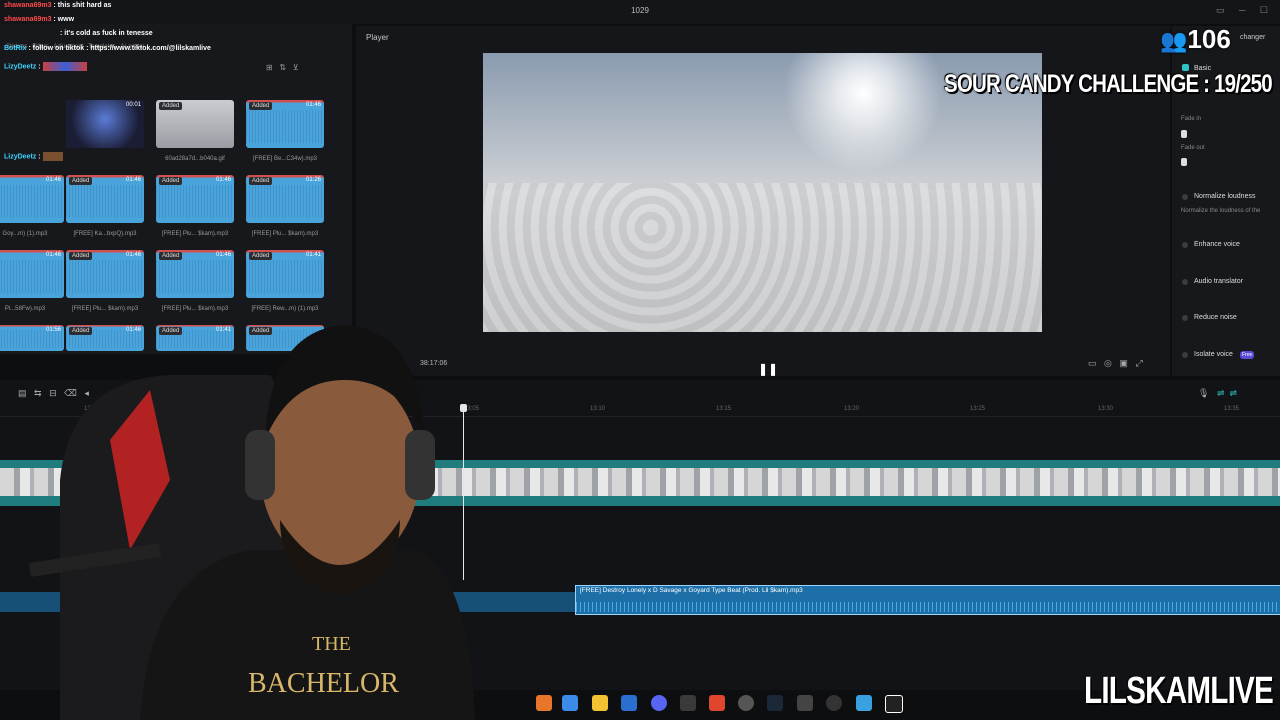  Describe the element at coordinates (269, 67) in the screenshot. I see `grid-icon: ⊞` at that location.